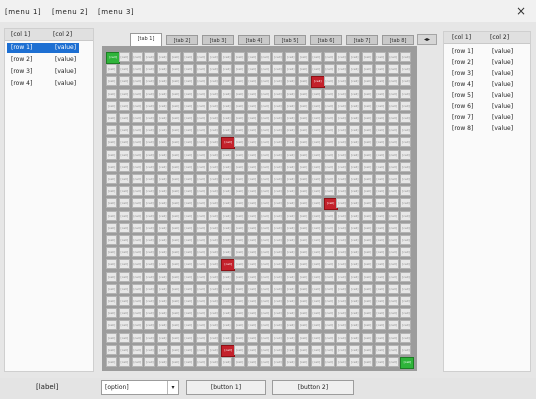 Image resolution: width=536 pixels, height=399 pixels. What do you see at coordinates (486, 85) in the screenshot?
I see `right-list-row: [row 4] [value]` at bounding box center [486, 85].